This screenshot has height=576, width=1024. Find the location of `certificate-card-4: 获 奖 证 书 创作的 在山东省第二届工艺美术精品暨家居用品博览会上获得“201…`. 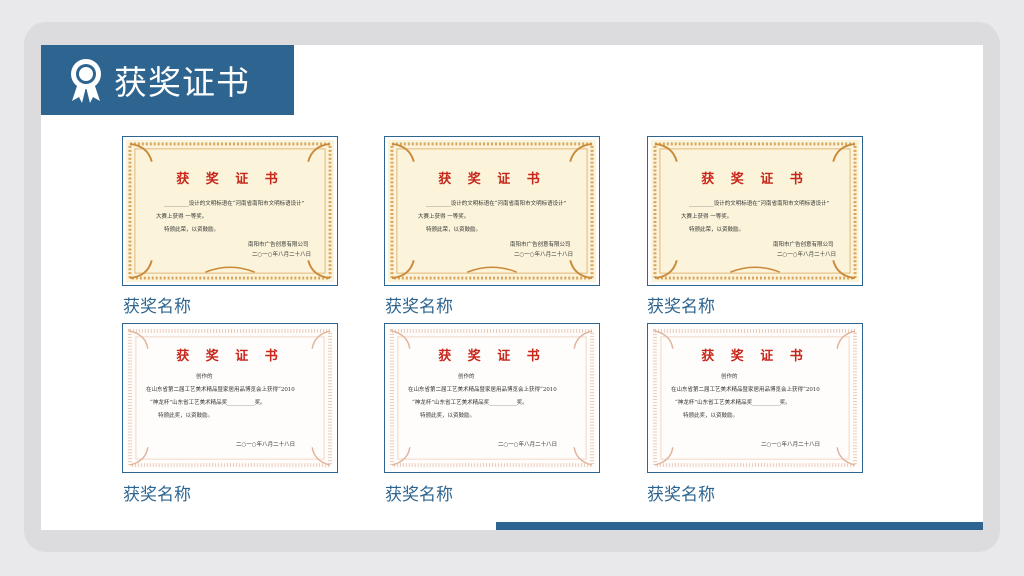

certificate-card-4: 获 奖 证 书 创作的 在山东省第二届工艺美术精品暨家居用品博览会上获得“201… is located at coordinates (230, 398).